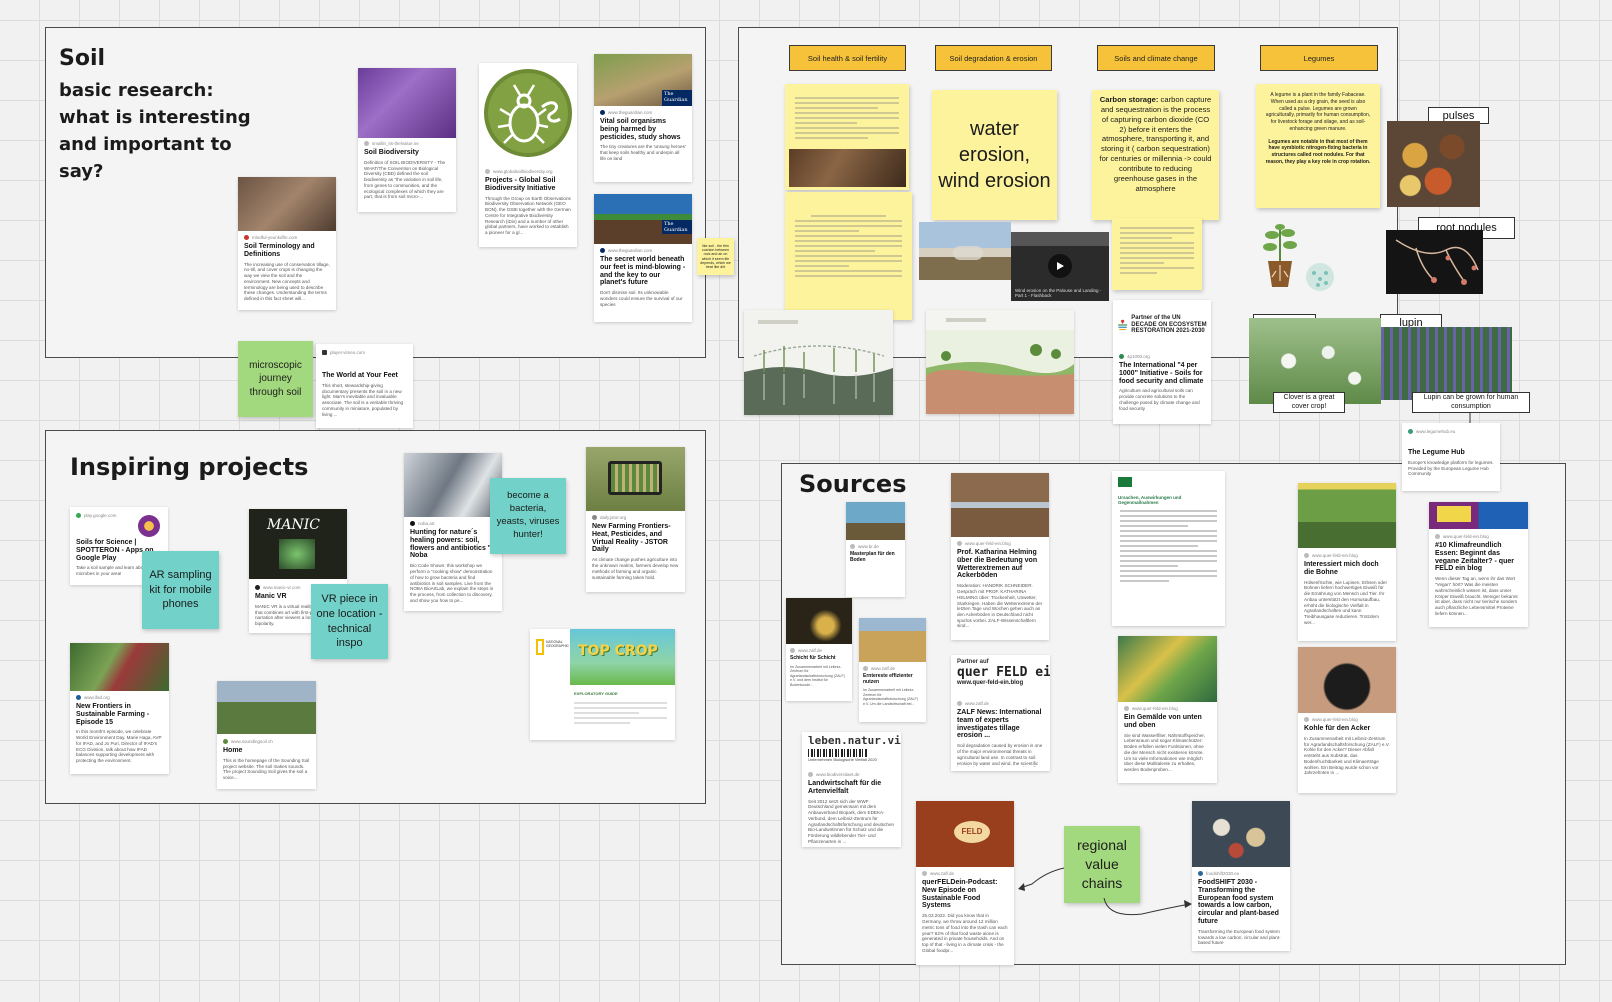 Image resolution: width=1612 pixels, height=1002 pixels. I want to click on photo-earthworm-soil, so click(847, 168).